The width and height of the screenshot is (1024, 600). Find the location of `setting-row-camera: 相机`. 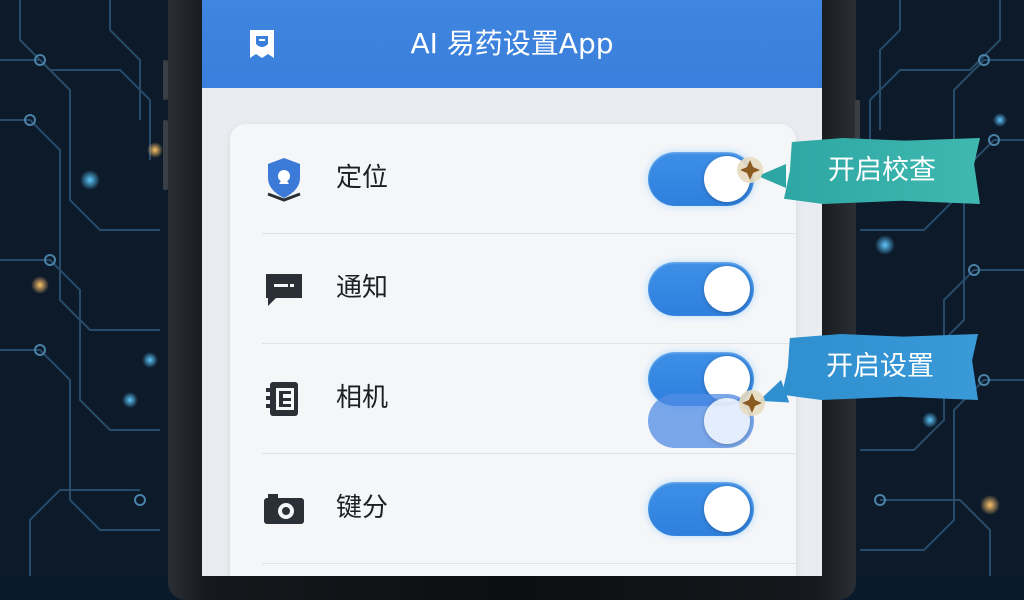

setting-row-camera: 相机 is located at coordinates (513, 399).